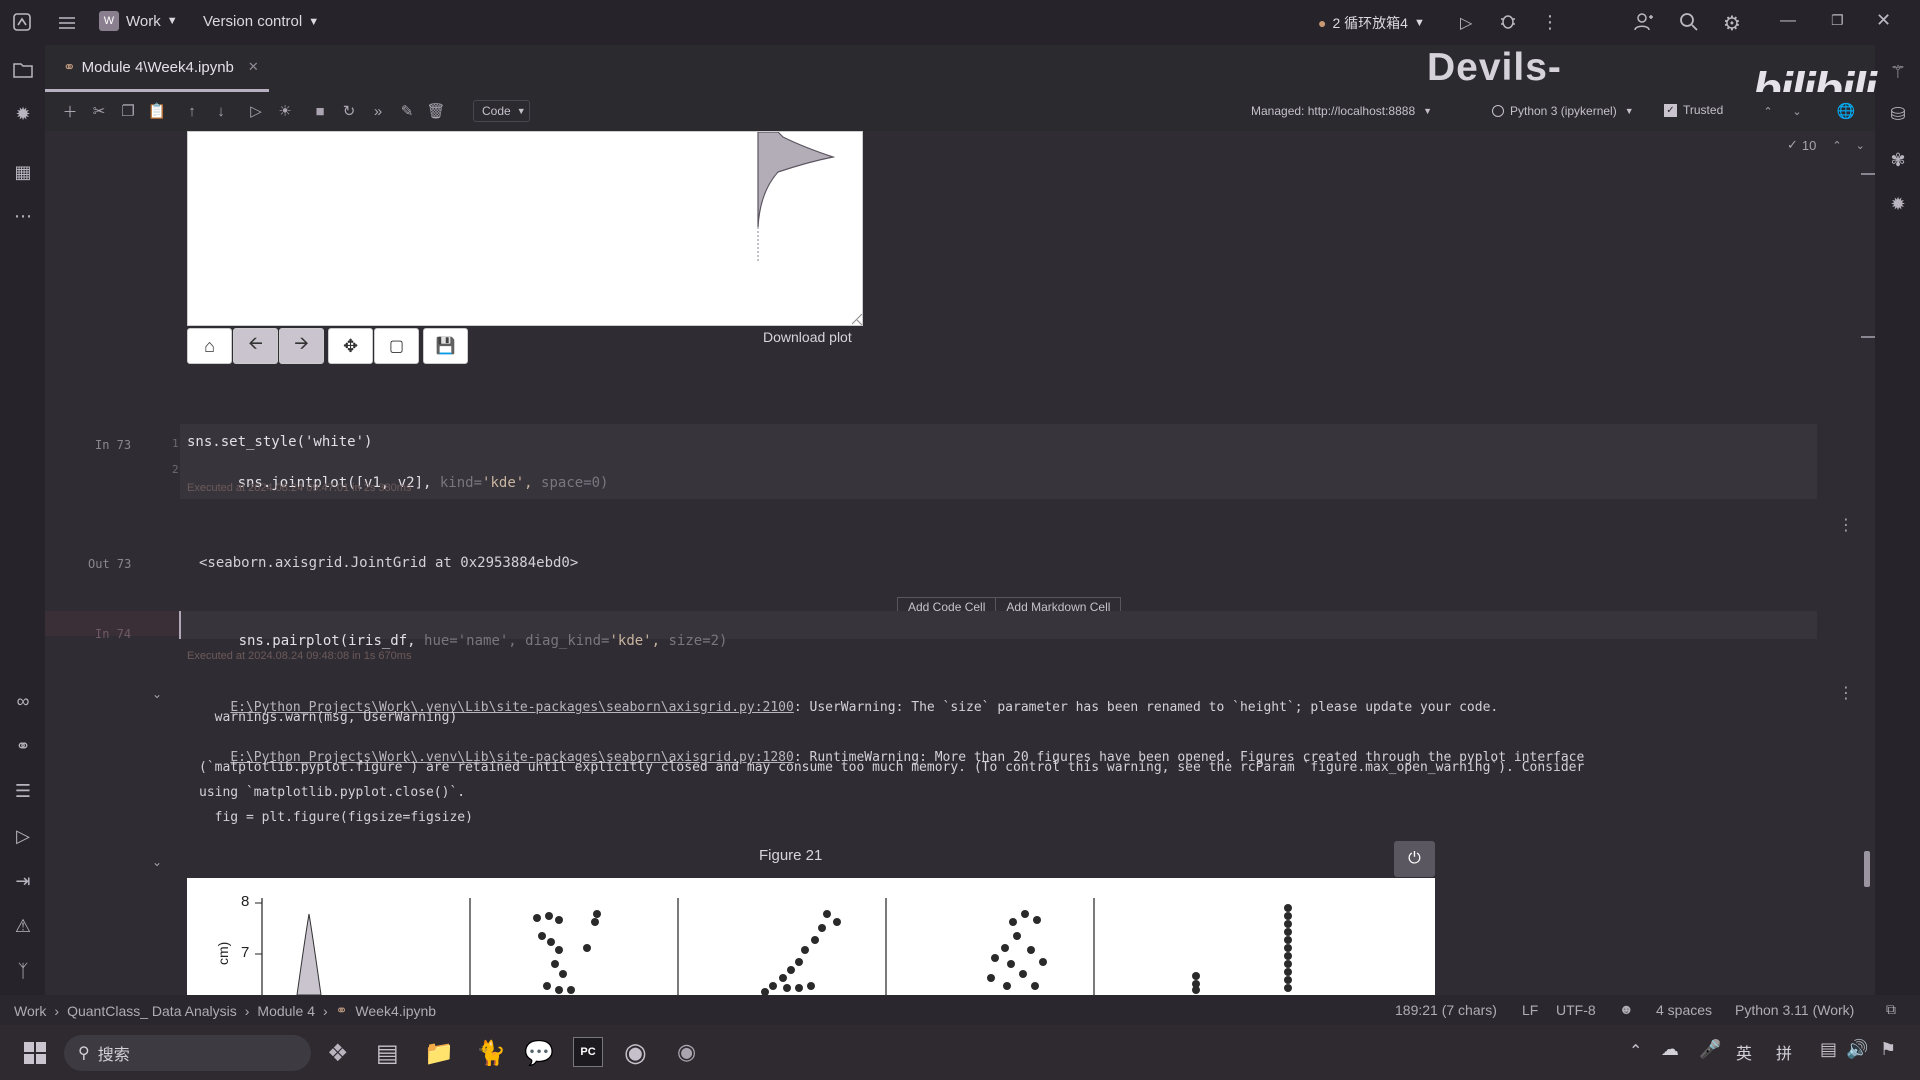  What do you see at coordinates (35, 1055) in the screenshot?
I see `windows-start-icon` at bounding box center [35, 1055].